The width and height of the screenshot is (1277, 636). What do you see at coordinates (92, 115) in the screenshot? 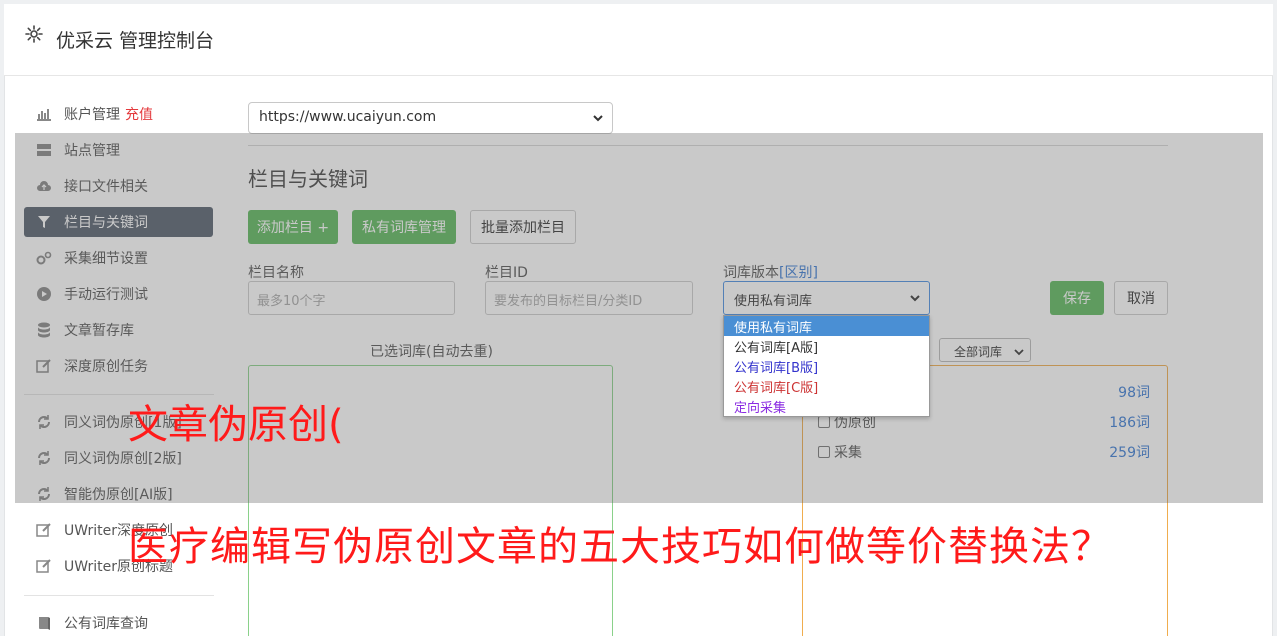
I see `sidebar-item-label: 账户管理` at bounding box center [92, 115].